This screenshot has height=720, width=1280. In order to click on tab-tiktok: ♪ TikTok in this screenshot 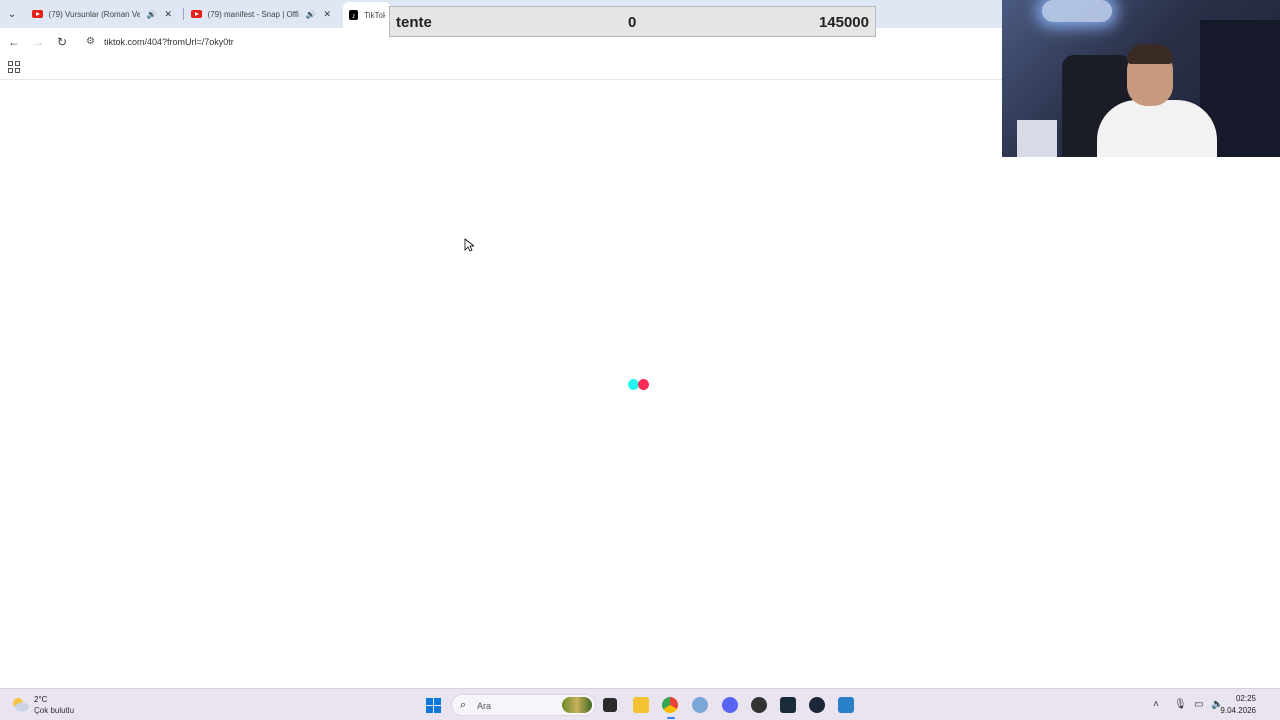, I will do `click(367, 15)`.